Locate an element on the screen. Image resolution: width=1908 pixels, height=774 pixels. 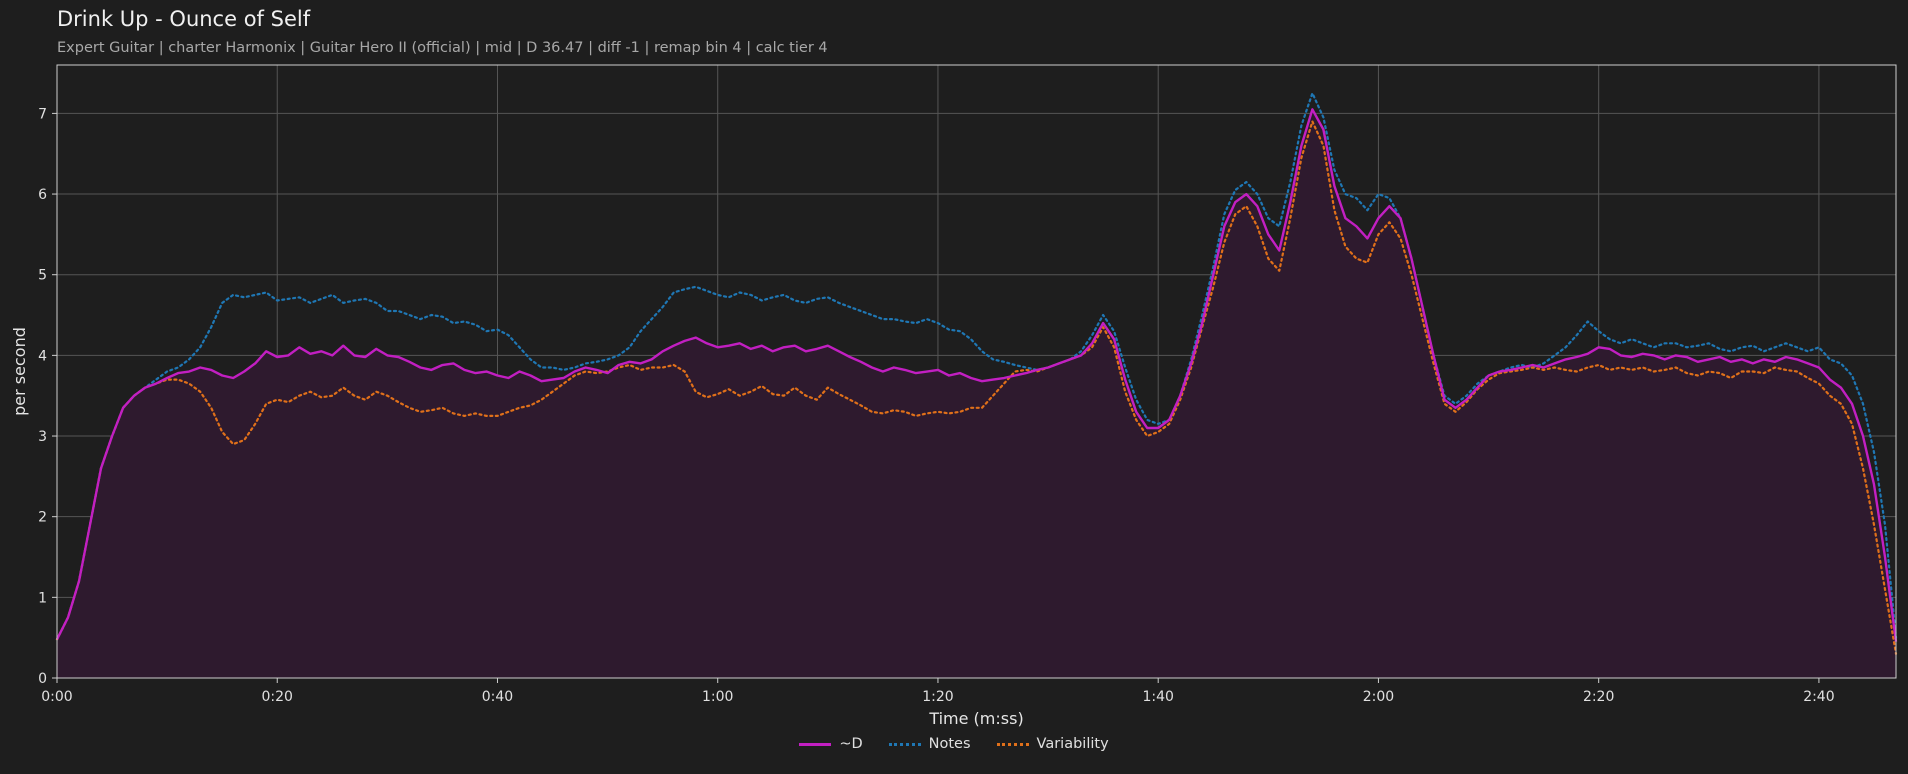
y-ticks: 0 1 2 3 4 5 6 7 is located at coordinates (47, 396).